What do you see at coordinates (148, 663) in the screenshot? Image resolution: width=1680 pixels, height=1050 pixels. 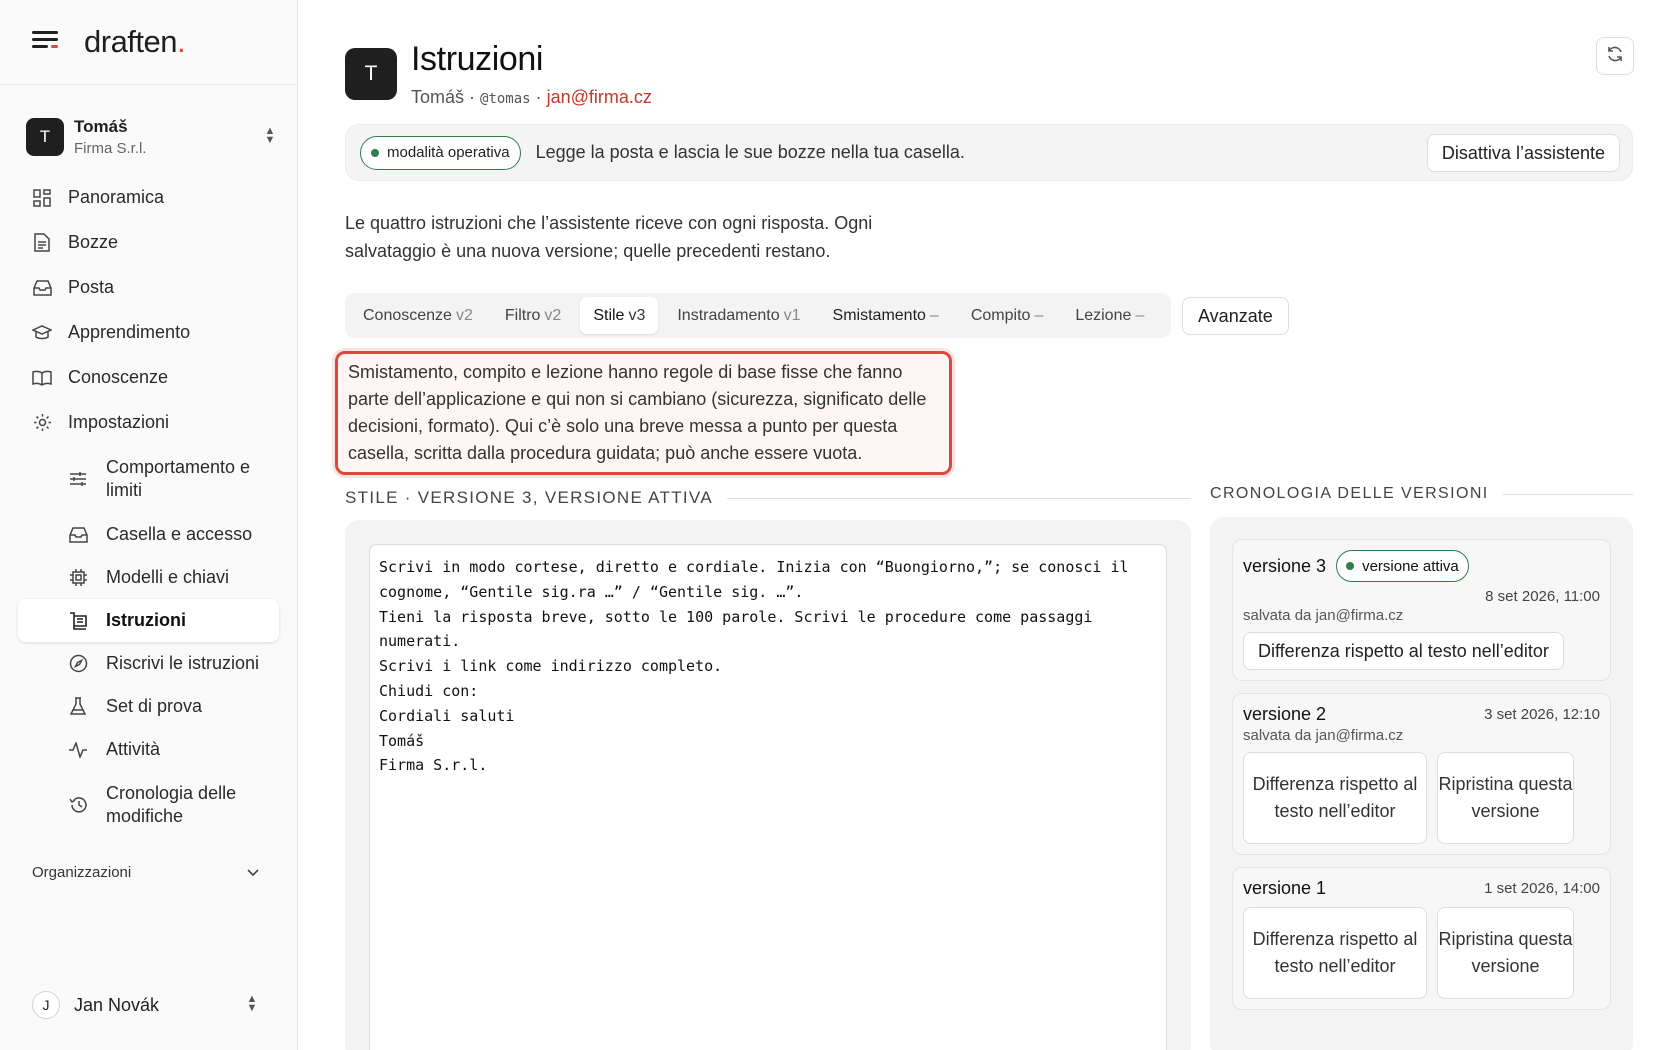 I see `sidebar-subitem-riscrivi: Riscrivi le istruzioni` at bounding box center [148, 663].